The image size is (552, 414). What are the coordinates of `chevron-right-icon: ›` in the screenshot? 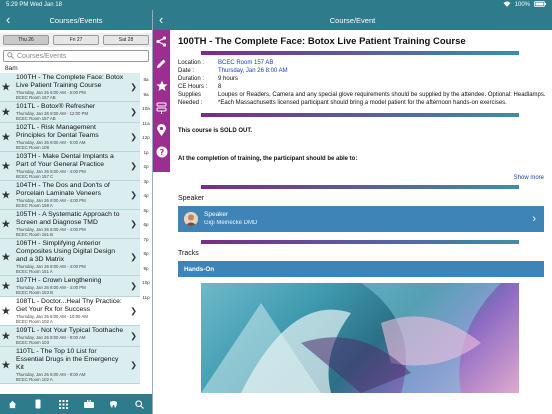 It's located at (534, 219).